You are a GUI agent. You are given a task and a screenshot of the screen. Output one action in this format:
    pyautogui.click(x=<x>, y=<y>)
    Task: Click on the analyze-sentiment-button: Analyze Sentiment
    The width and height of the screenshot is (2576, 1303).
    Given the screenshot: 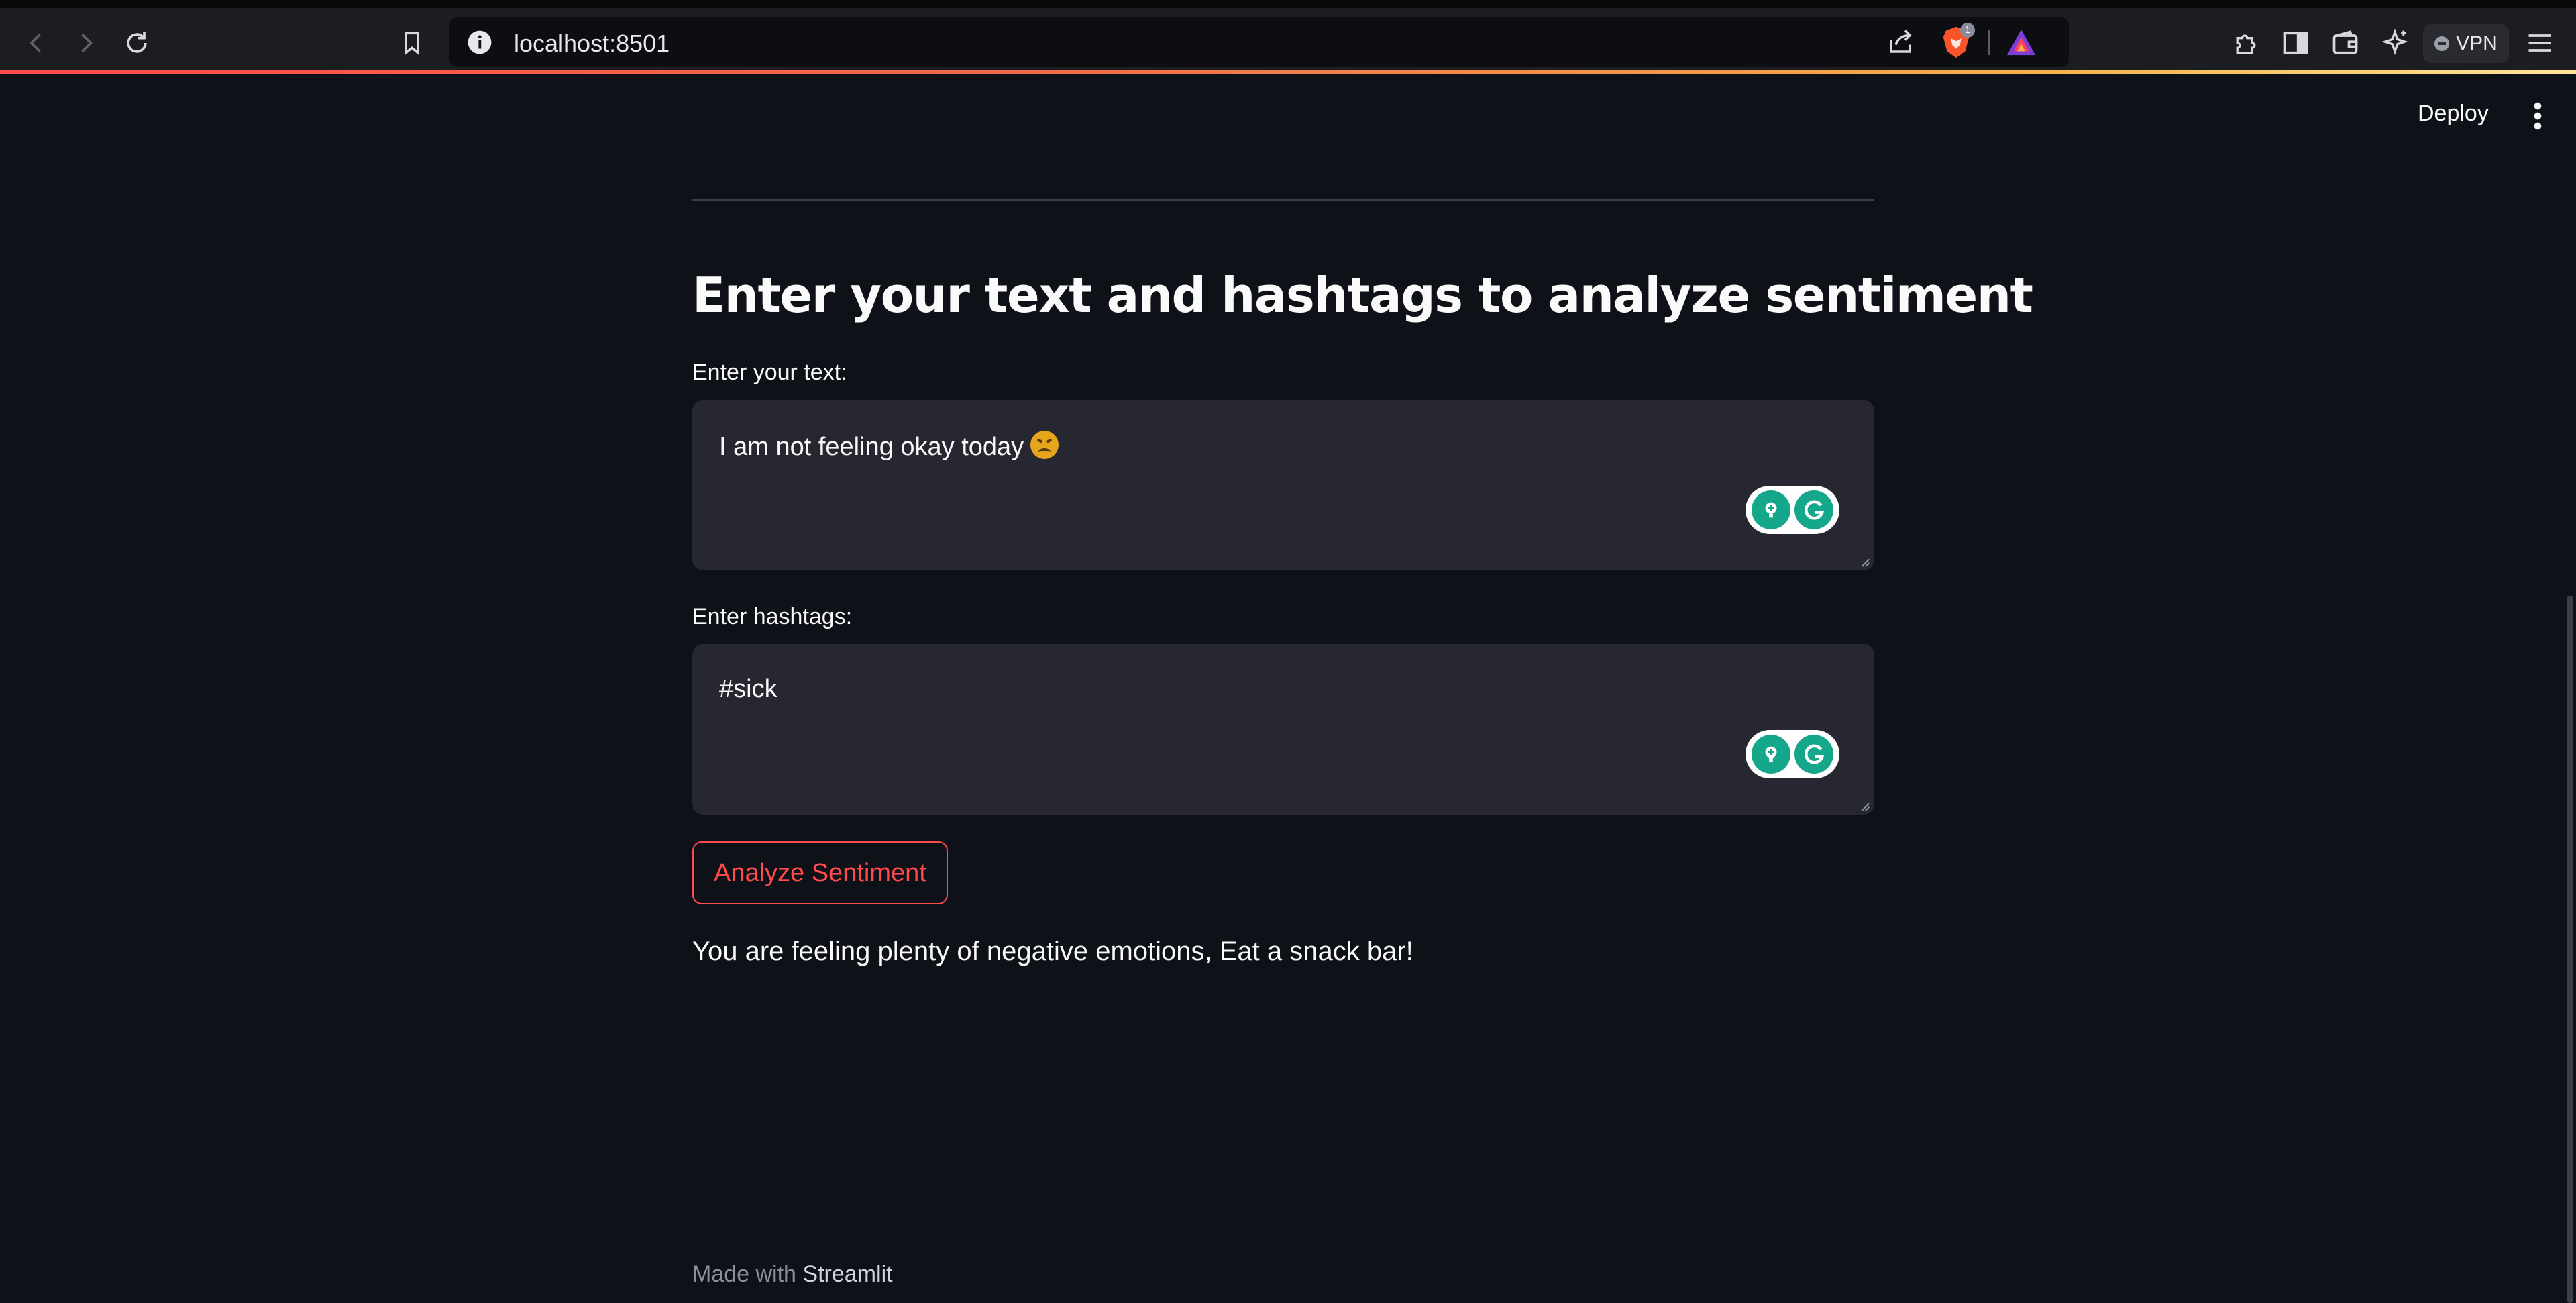 What is the action you would take?
    pyautogui.click(x=820, y=872)
    